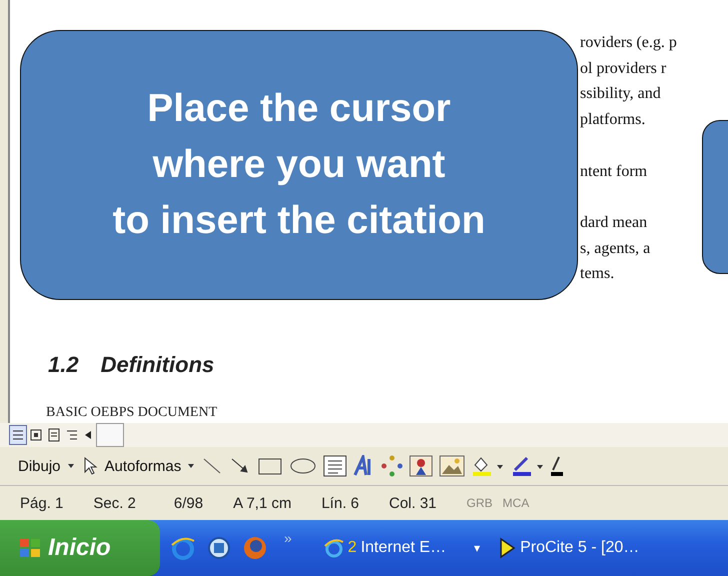 This screenshot has height=576, width=728. What do you see at coordinates (39, 466) in the screenshot?
I see `drawing-menu: Dibujo` at bounding box center [39, 466].